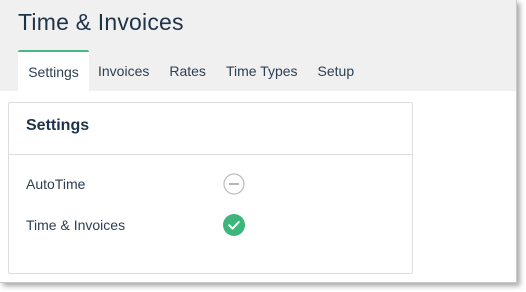 This screenshot has width=526, height=292. I want to click on tab-label: Rates, so click(187, 70).